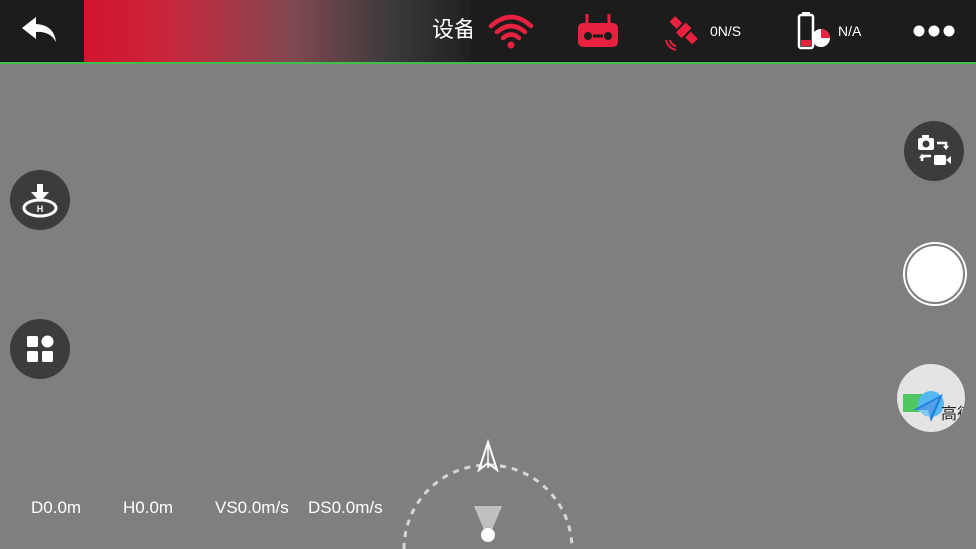 This screenshot has height=549, width=976. I want to click on shutter-icon, so click(935, 274).